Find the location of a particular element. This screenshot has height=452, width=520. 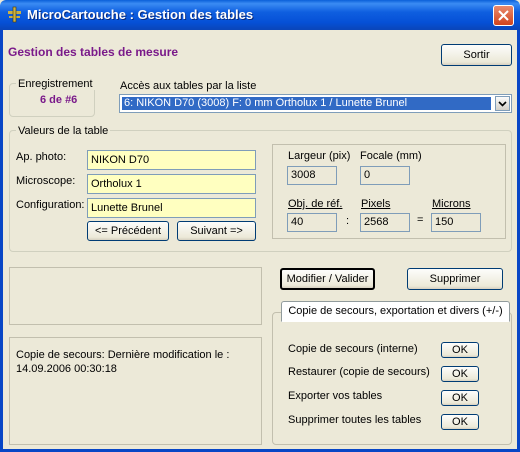

table-list-dropdown-button is located at coordinates (502, 103).